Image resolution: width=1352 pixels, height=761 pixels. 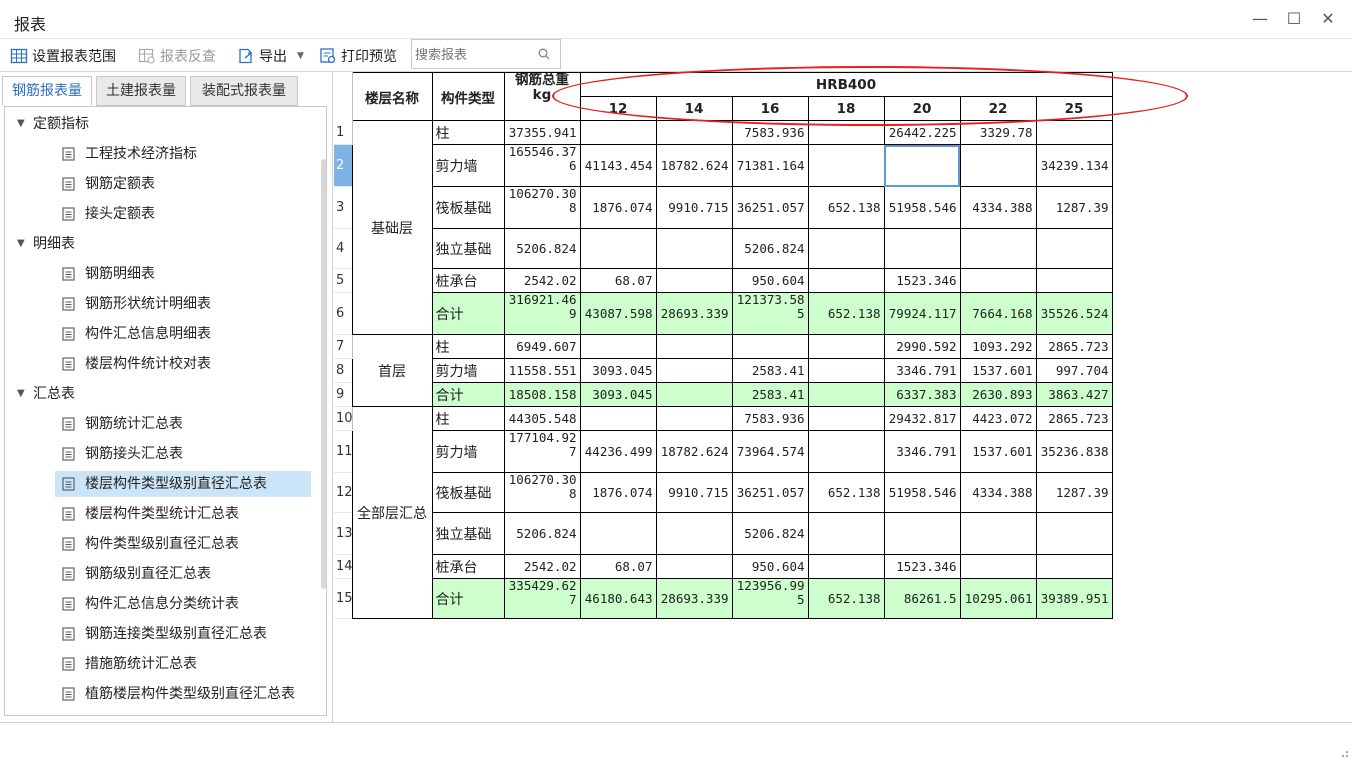 What do you see at coordinates (922, 346) in the screenshot?
I see `value-cell: 2990.592` at bounding box center [922, 346].